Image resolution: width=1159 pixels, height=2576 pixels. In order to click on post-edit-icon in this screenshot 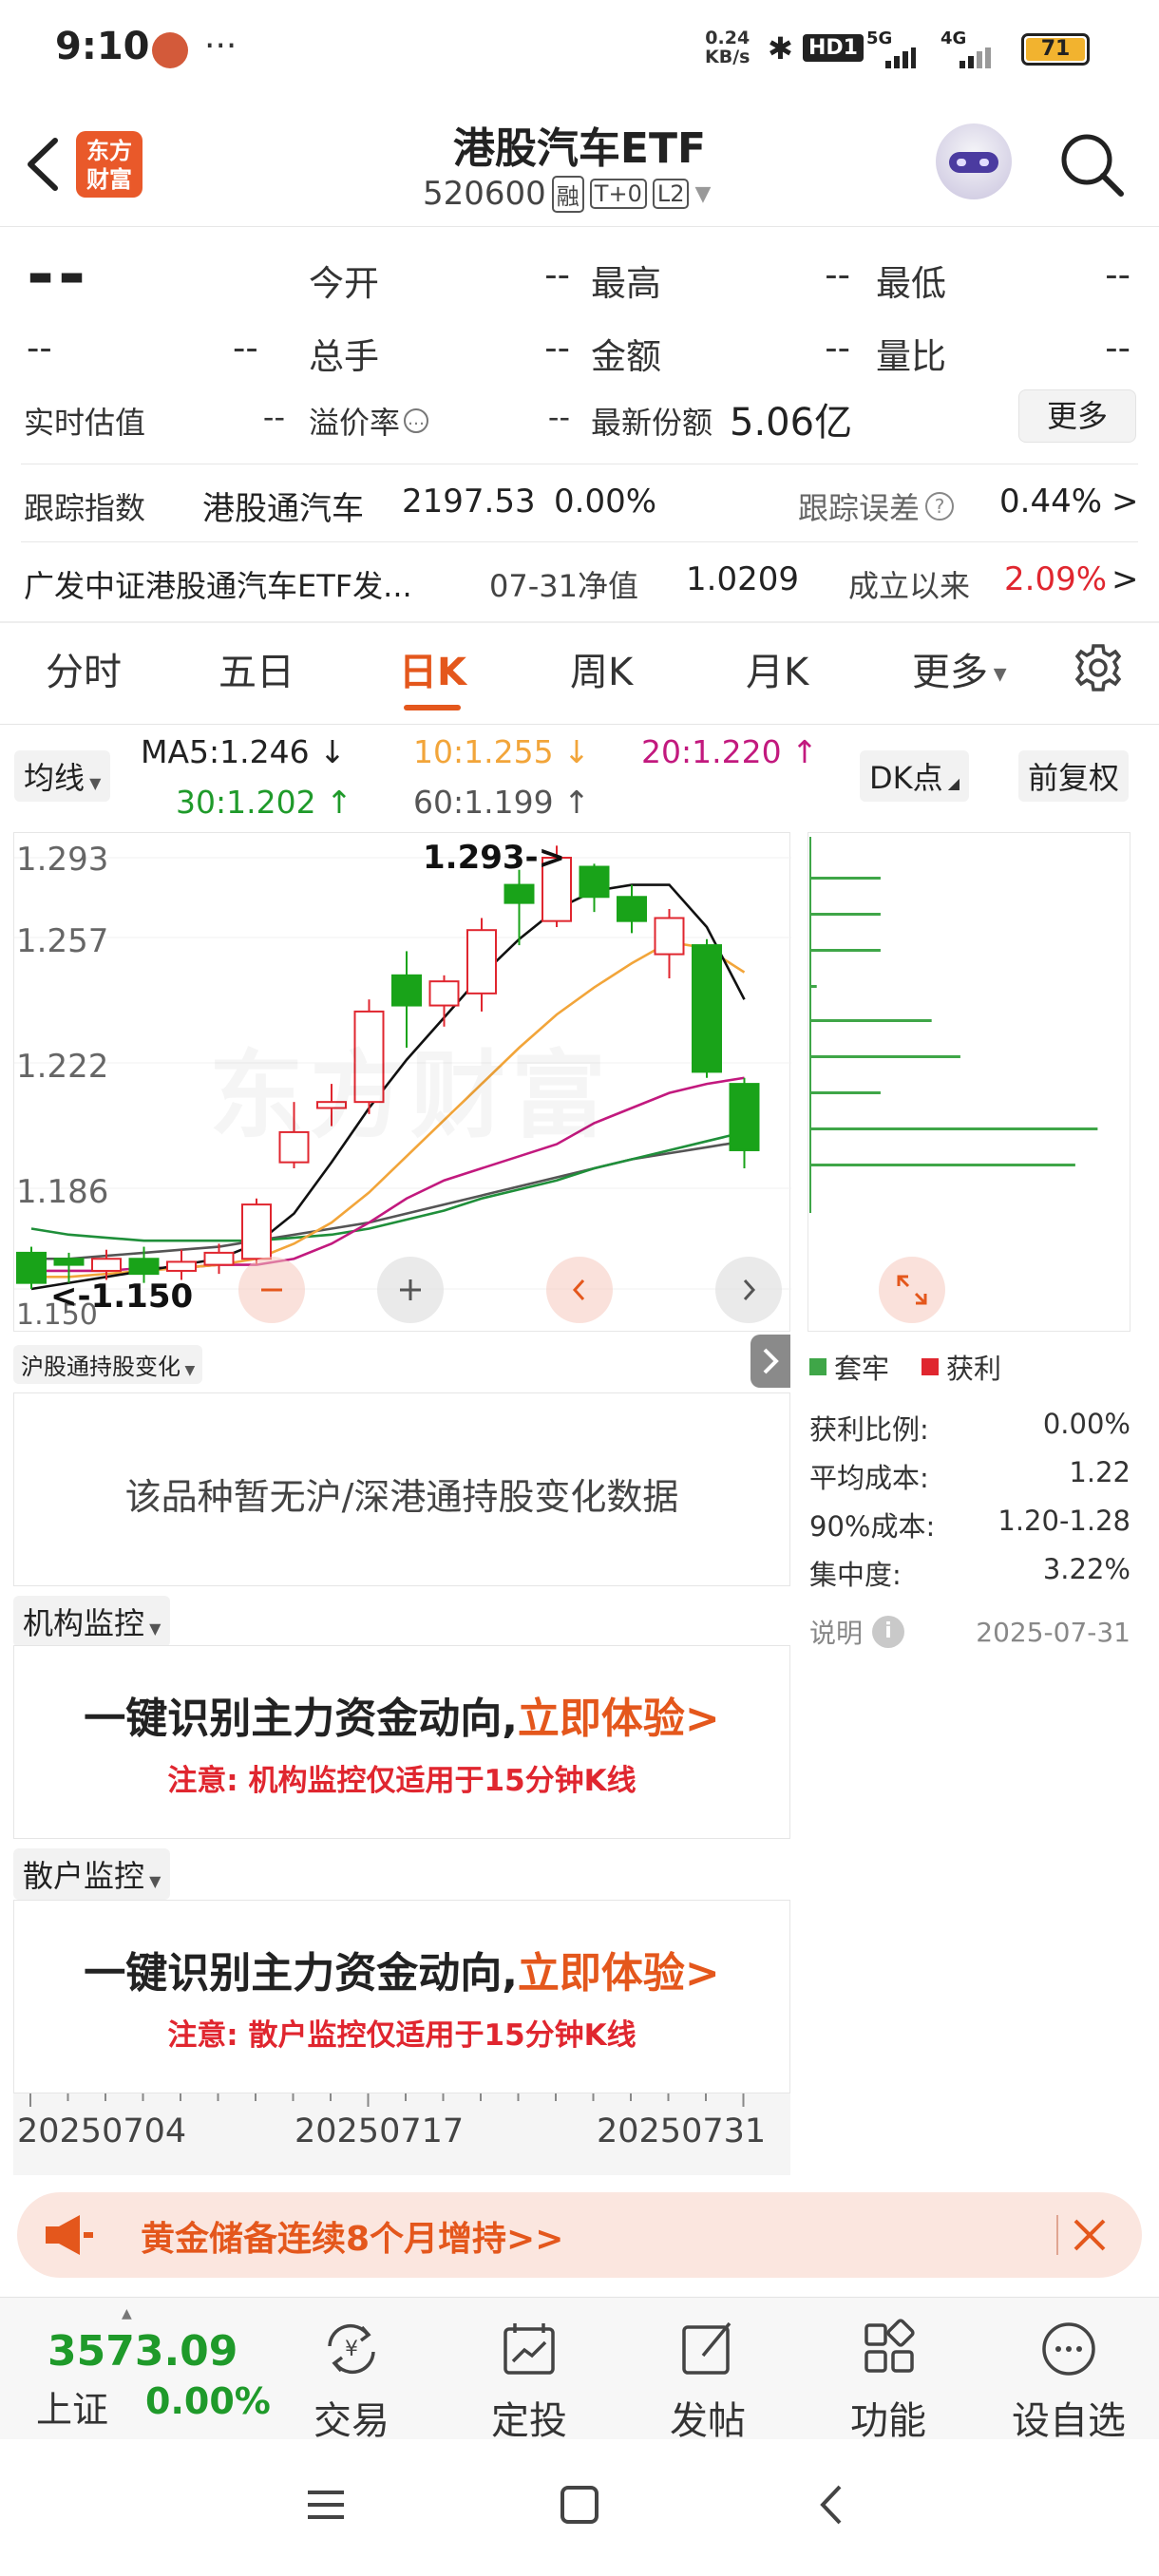, I will do `click(707, 2348)`.